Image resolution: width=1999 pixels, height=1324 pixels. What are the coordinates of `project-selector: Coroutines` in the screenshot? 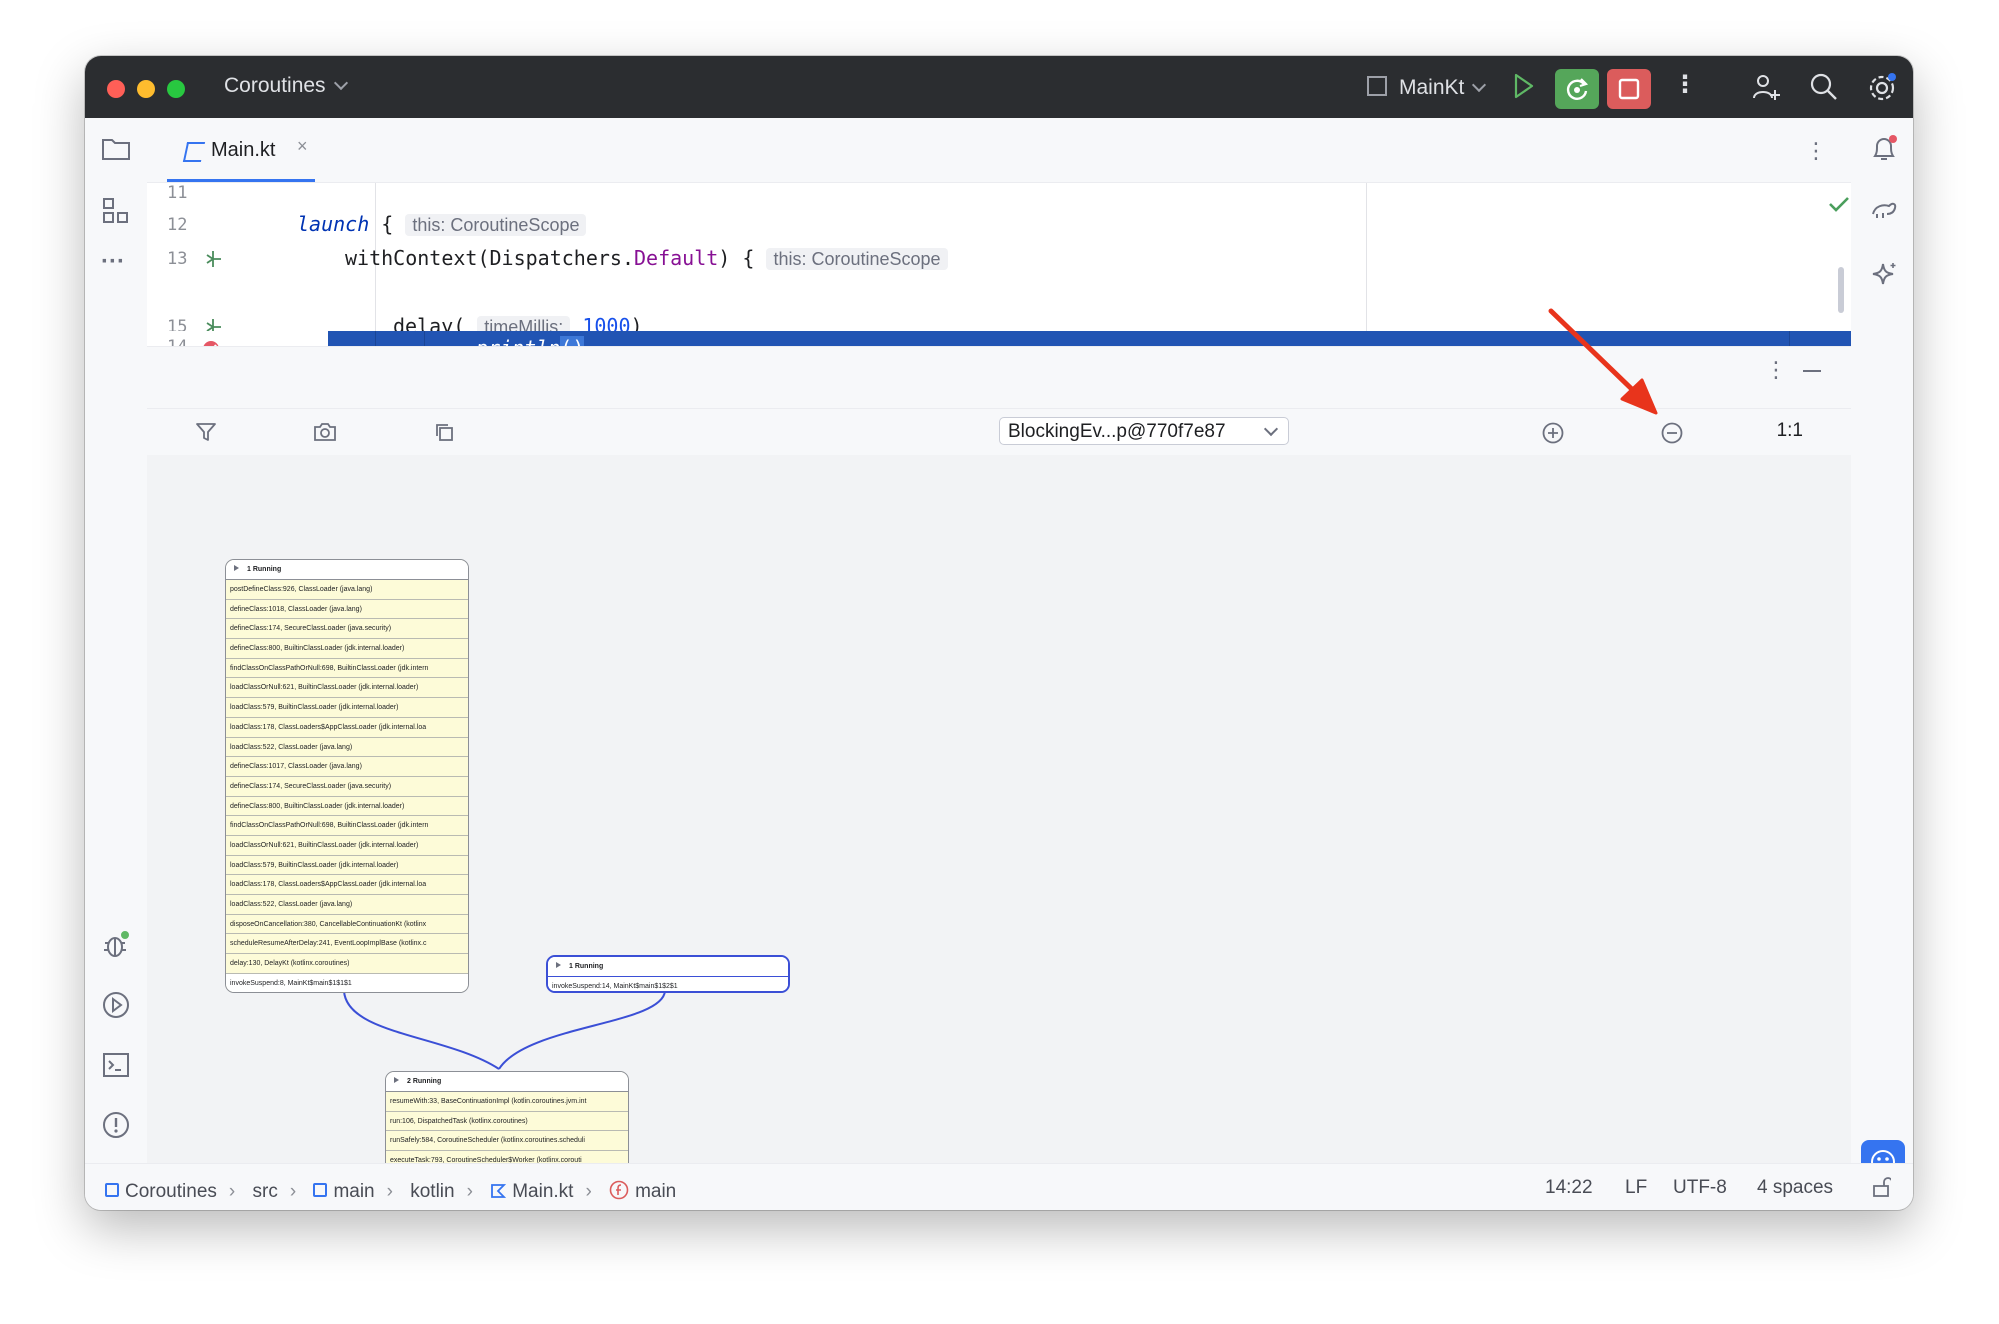 It's located at (286, 86).